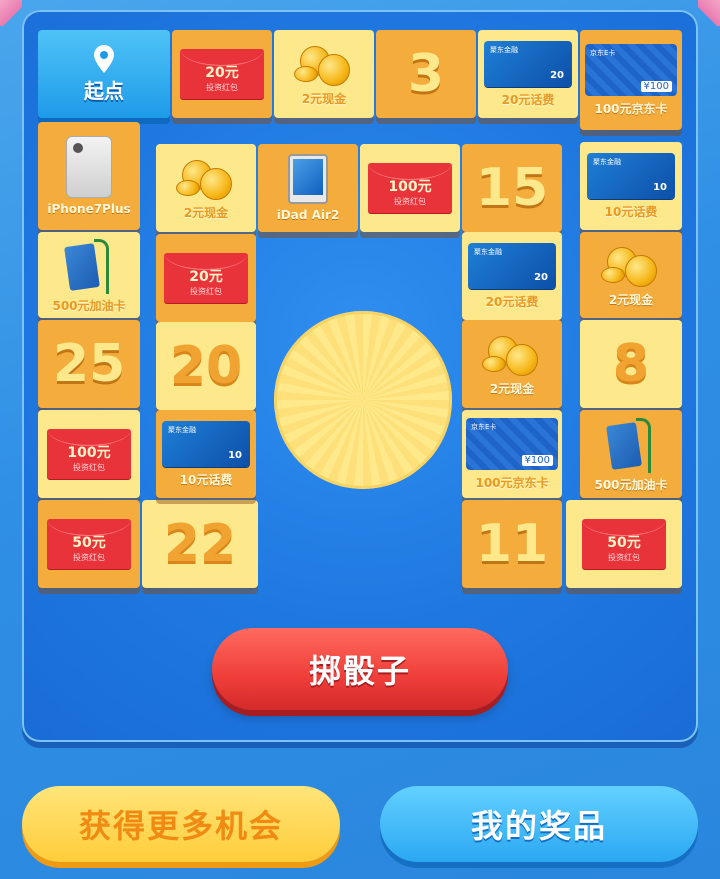 This screenshot has width=720, height=879. Describe the element at coordinates (360, 669) in the screenshot. I see `roll-dice-button: 掷骰子` at that location.